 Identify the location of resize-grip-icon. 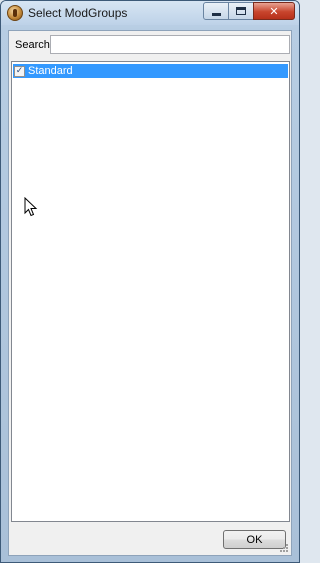
(284, 548).